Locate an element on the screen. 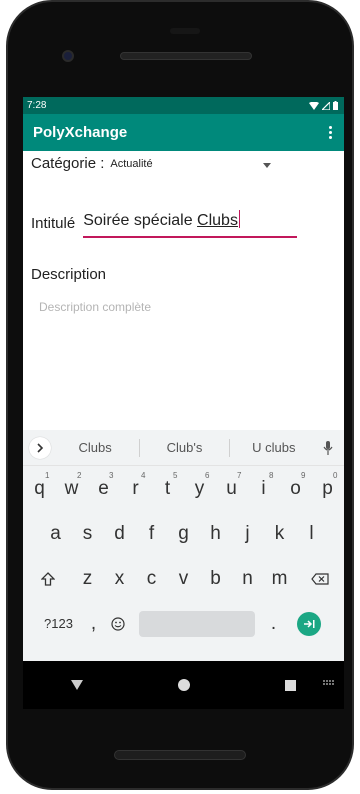 The height and width of the screenshot is (794, 360). backspace-icon is located at coordinates (319, 578).